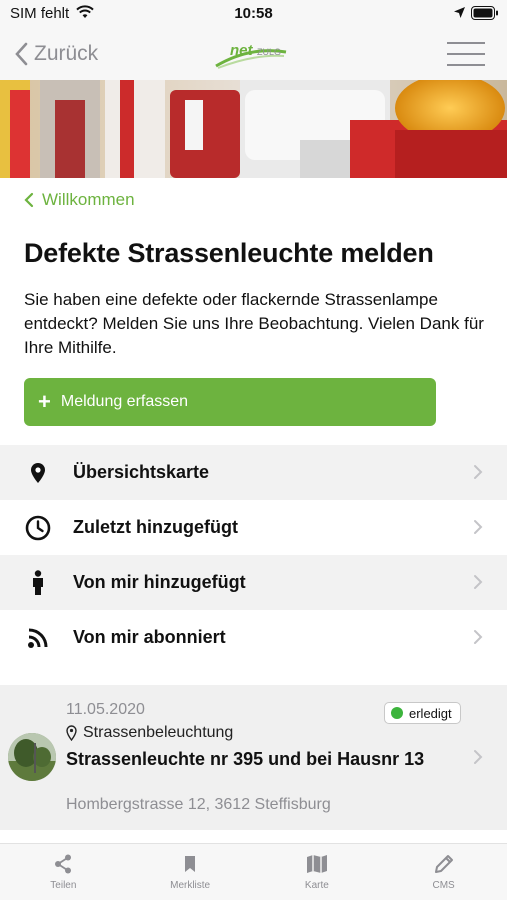 The height and width of the screenshot is (900, 507). I want to click on netzulg-logo: net ZULG, so click(251, 55).